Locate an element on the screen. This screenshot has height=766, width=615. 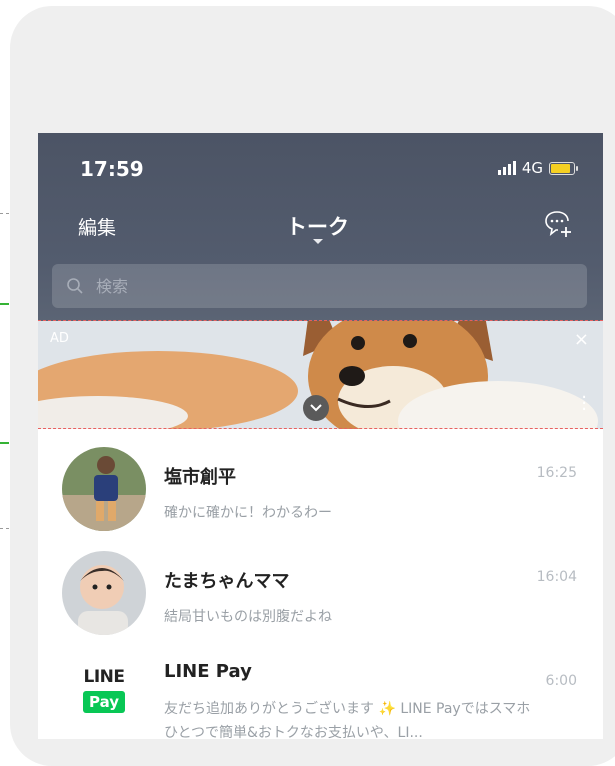
line-pay-logo: LINE Pay is located at coordinates (104, 690).